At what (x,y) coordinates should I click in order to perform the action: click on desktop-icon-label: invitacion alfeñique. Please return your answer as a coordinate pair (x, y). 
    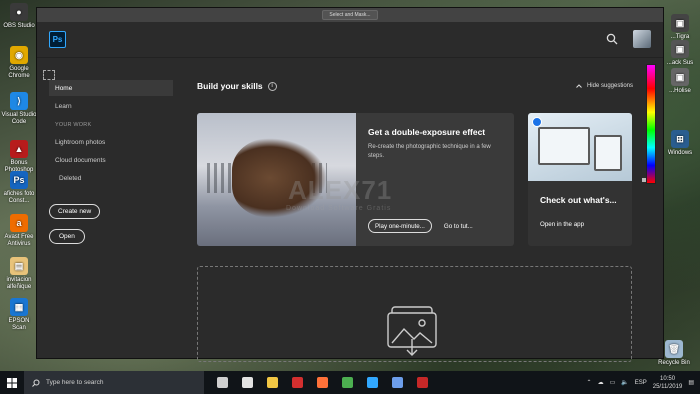
    Looking at the image, I should click on (19, 283).